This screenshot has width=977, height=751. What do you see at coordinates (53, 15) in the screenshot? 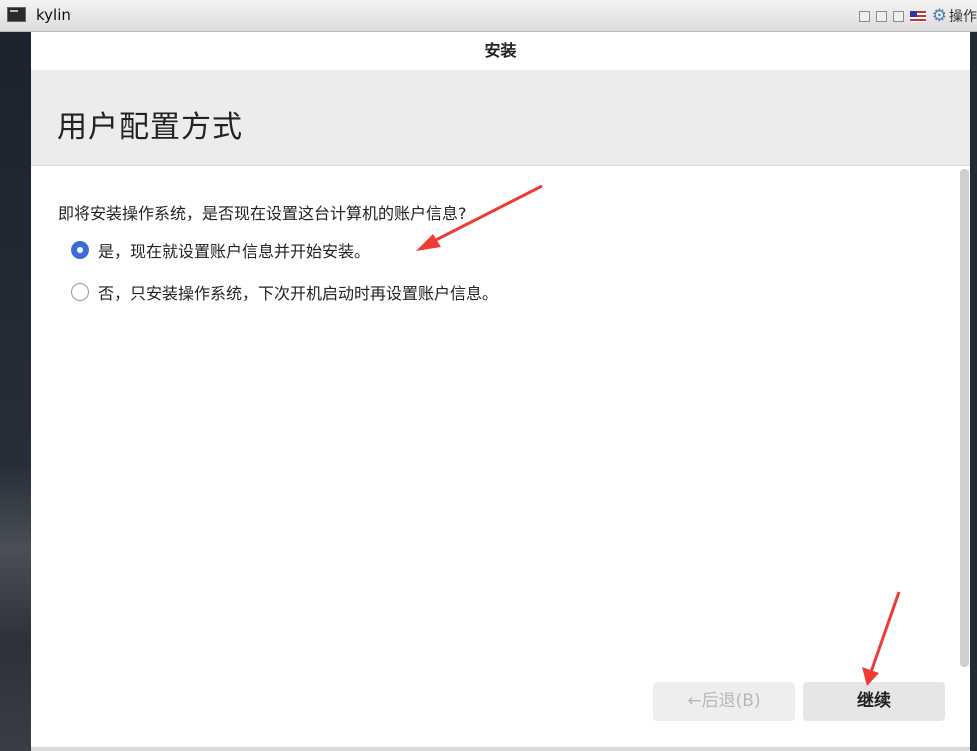
I see `vm-title: kylin` at bounding box center [53, 15].